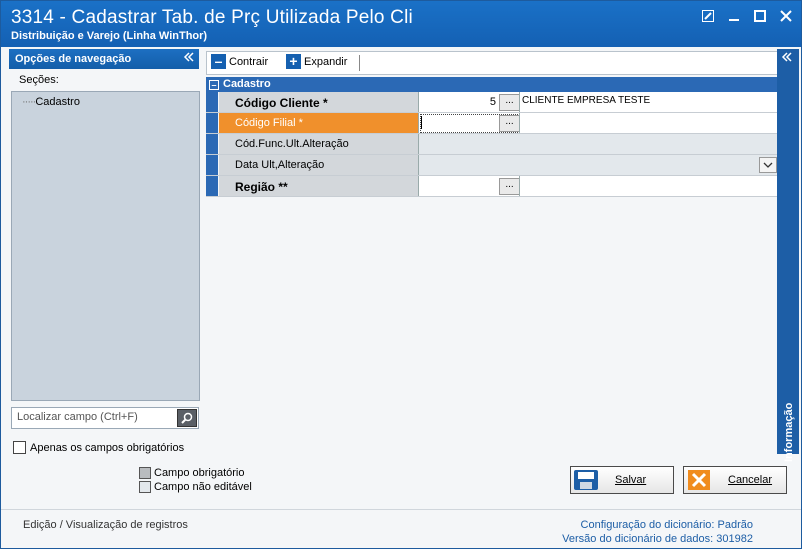  What do you see at coordinates (638, 539) in the screenshot?
I see `dict-version-label: Versão do dicionário de dados:` at bounding box center [638, 539].